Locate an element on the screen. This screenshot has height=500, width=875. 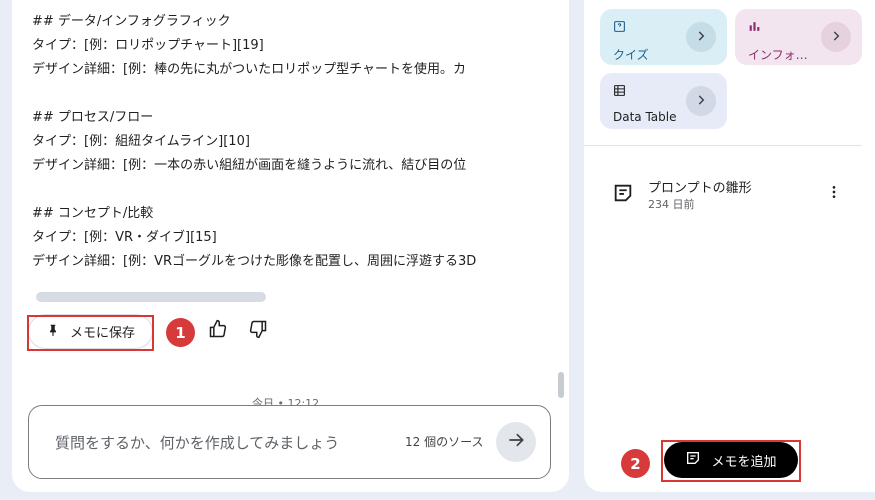
infographic-icon is located at coordinates (754, 27).